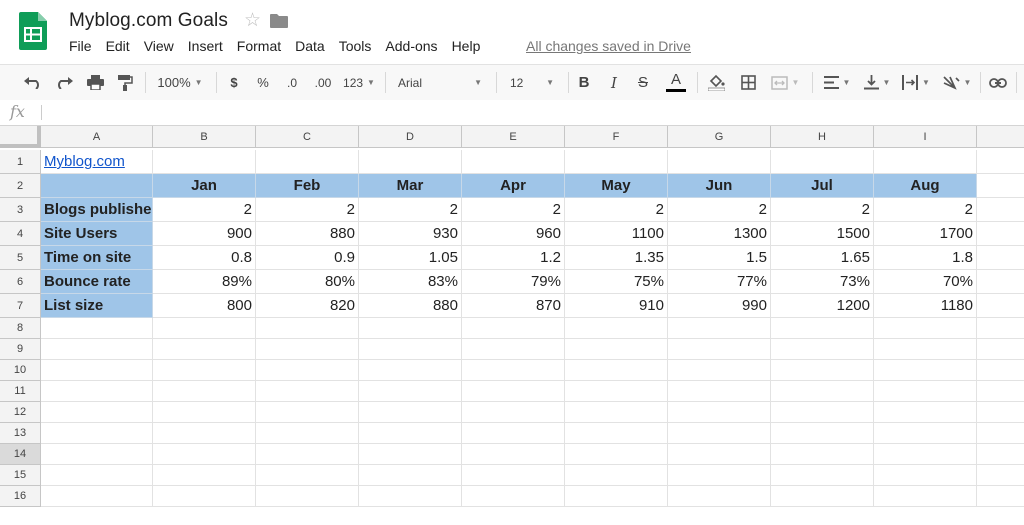  I want to click on value-cell: 820, so click(307, 306).